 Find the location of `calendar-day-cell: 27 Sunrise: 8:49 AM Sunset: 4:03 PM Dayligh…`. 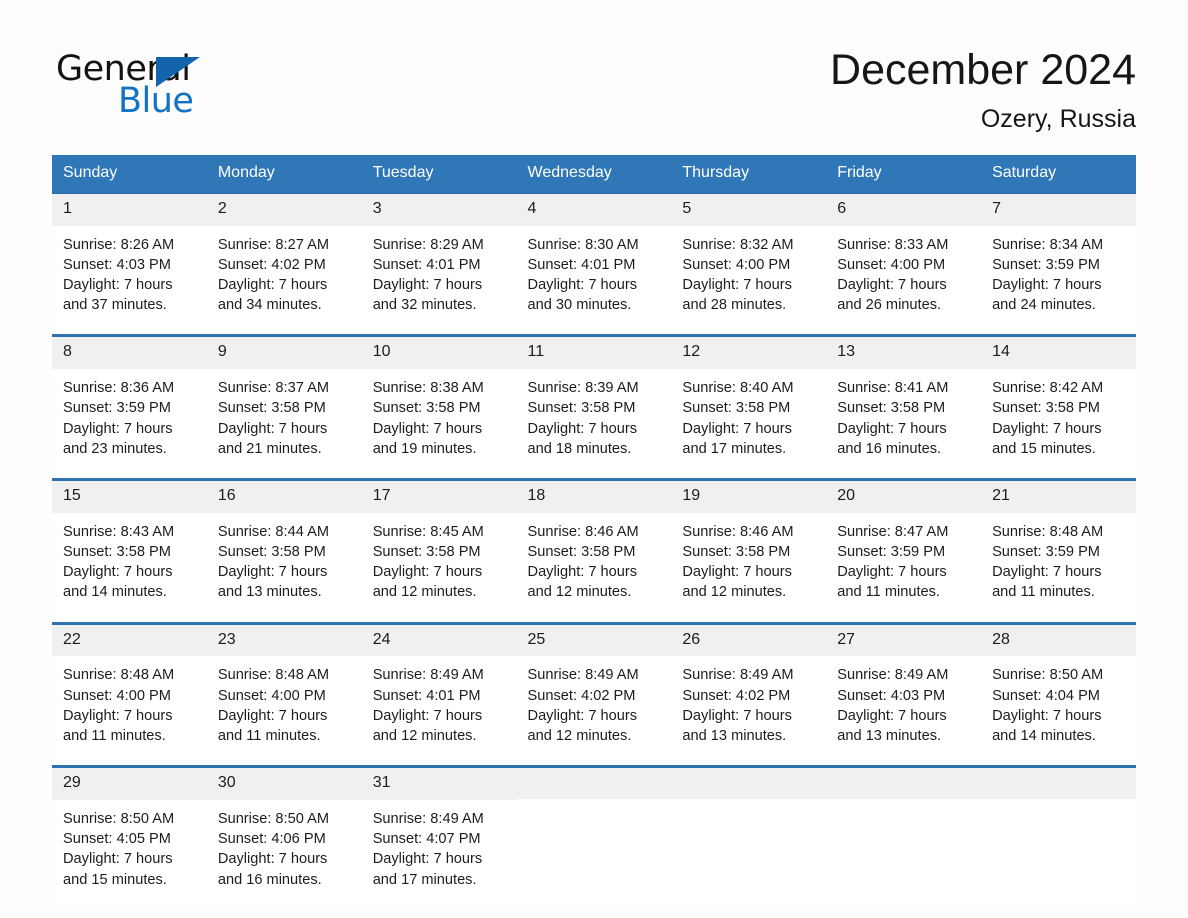

calendar-day-cell: 27 Sunrise: 8:49 AM Sunset: 4:03 PM Dayligh… is located at coordinates (904, 694).